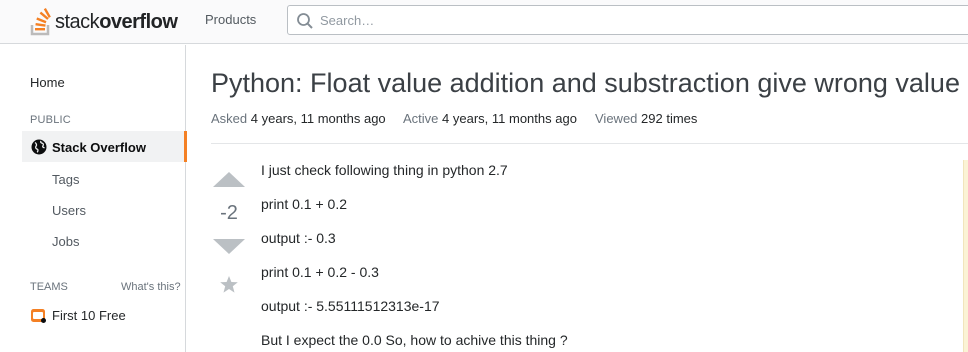 This screenshot has width=968, height=352. What do you see at coordinates (40, 22) in the screenshot?
I see `stackoverflow-logo-icon` at bounding box center [40, 22].